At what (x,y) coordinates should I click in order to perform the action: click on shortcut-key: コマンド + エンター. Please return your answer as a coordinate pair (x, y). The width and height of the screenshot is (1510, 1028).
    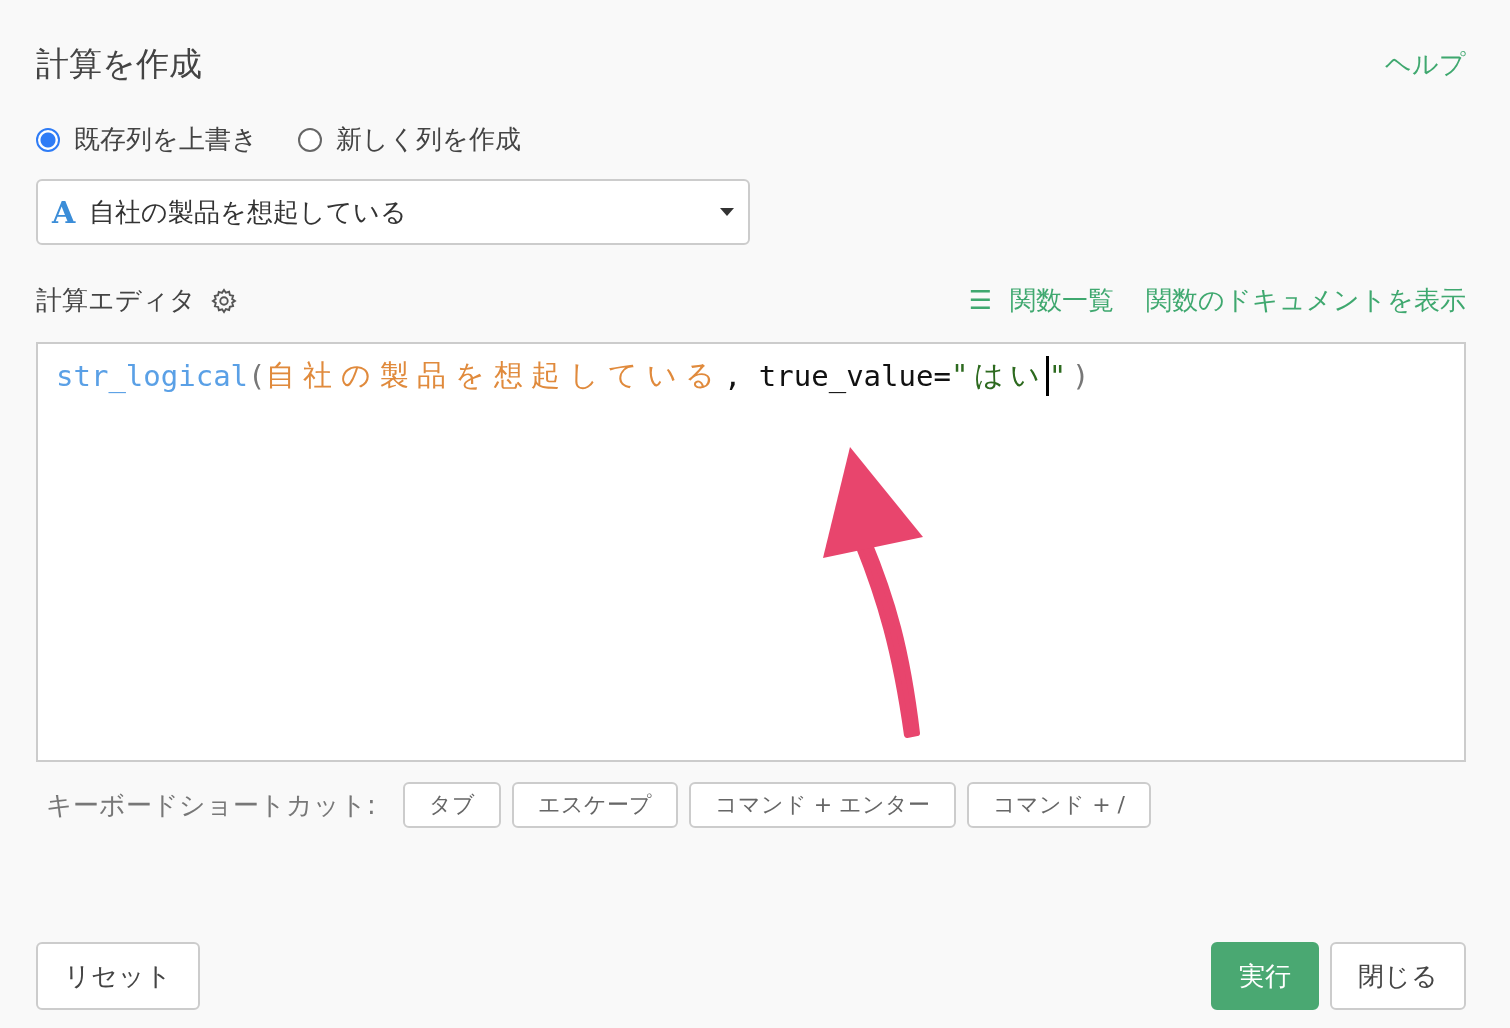
    Looking at the image, I should click on (822, 805).